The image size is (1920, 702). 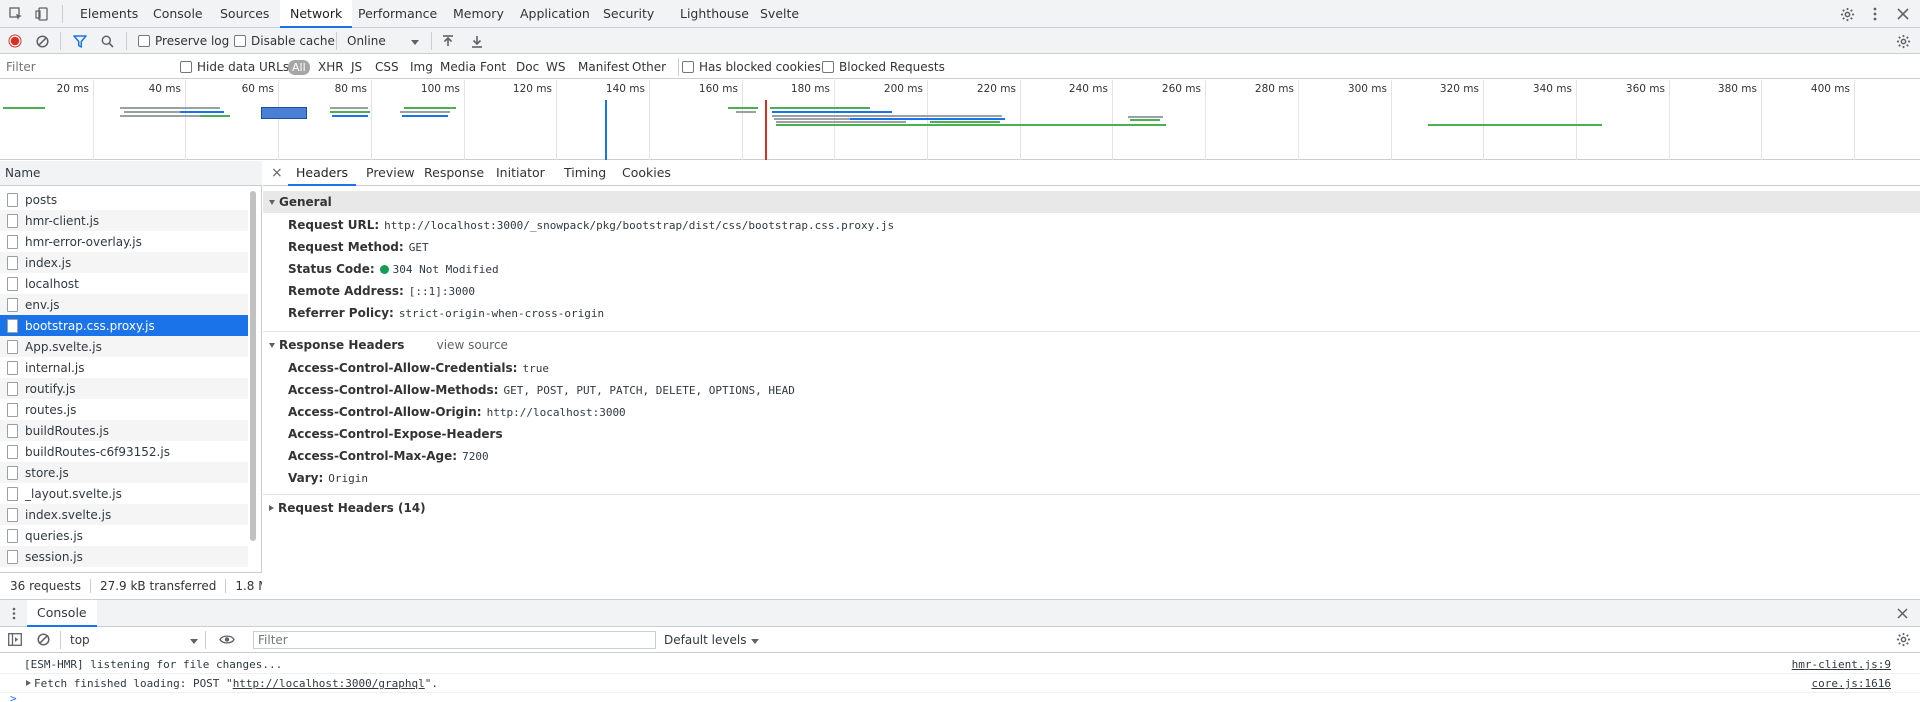 I want to click on console-message-source: hmr-client.js:9, so click(x=1841, y=664).